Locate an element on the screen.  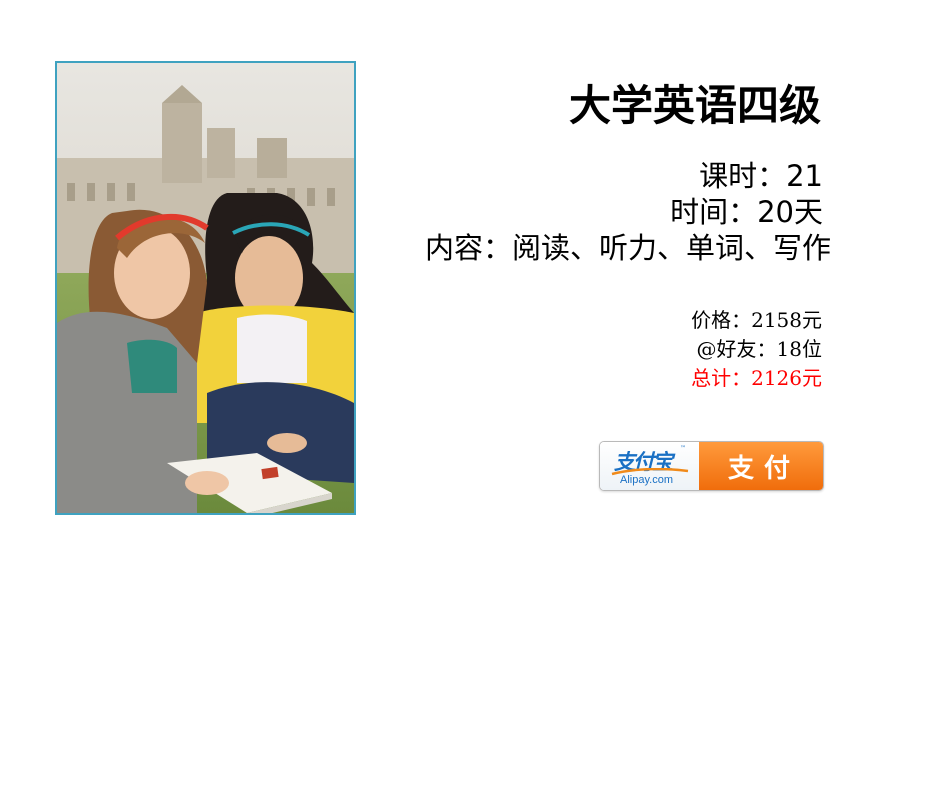
alipay-pay-button: 支付宝 ™ Alipay.com 支付 is located at coordinates (711, 466).